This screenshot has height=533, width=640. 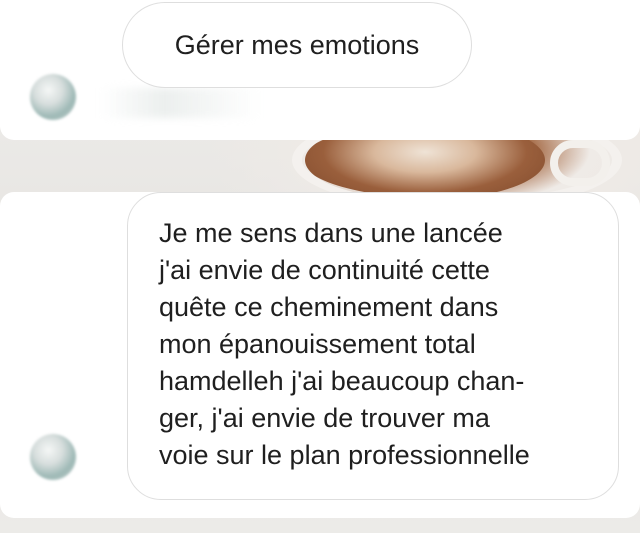 I want to click on message-text: Gérer mes emotions, so click(x=297, y=44).